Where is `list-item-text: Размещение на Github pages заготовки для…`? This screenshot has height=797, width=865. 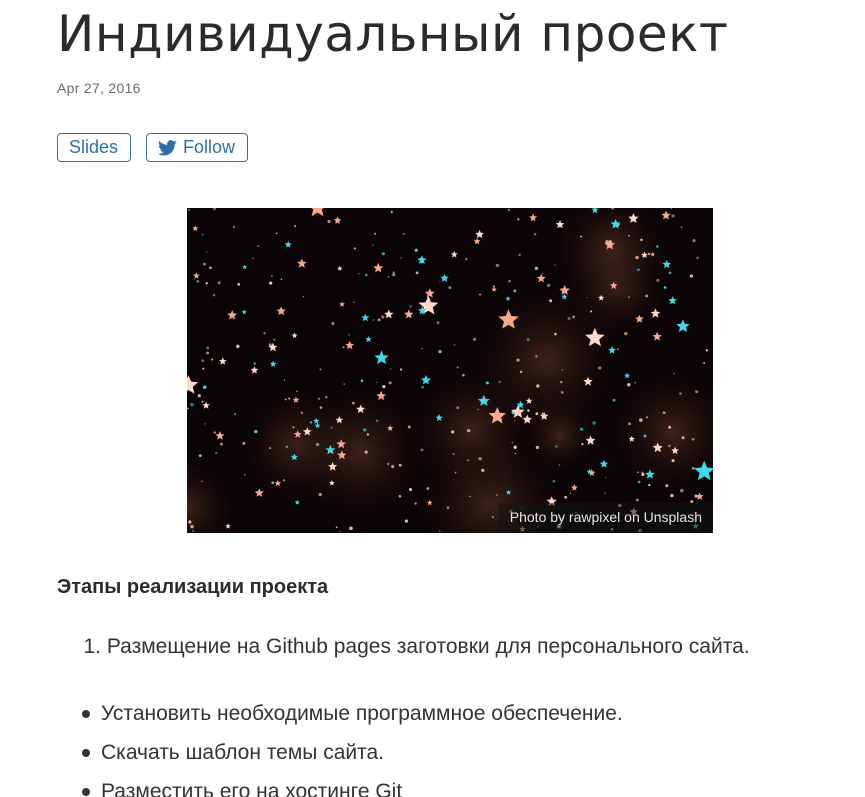
list-item-text: Размещение на Github pages заготовки для… is located at coordinates (428, 646).